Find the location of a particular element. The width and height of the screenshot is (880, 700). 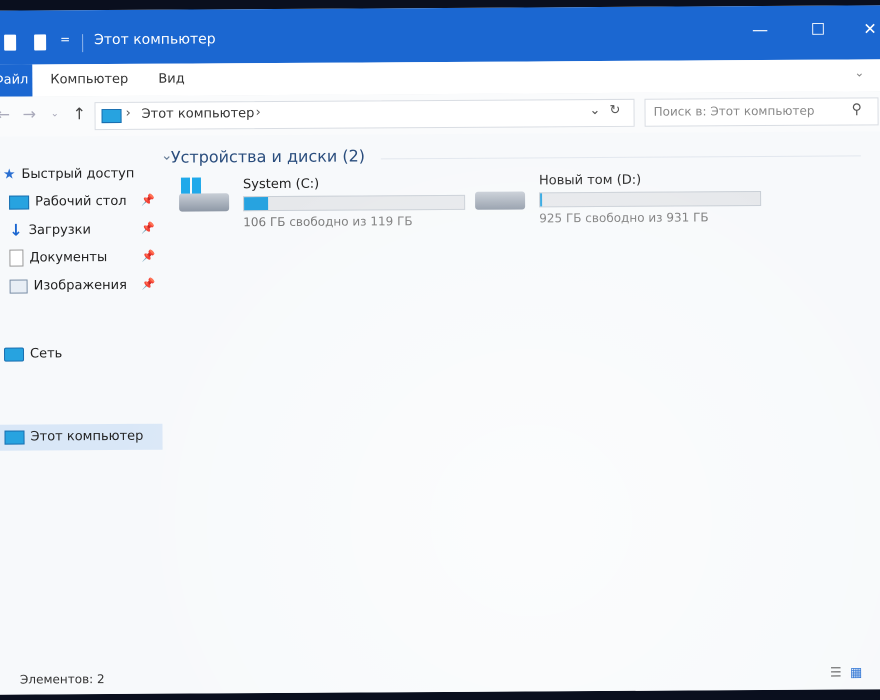

drive-name: System (C:) is located at coordinates (281, 184).